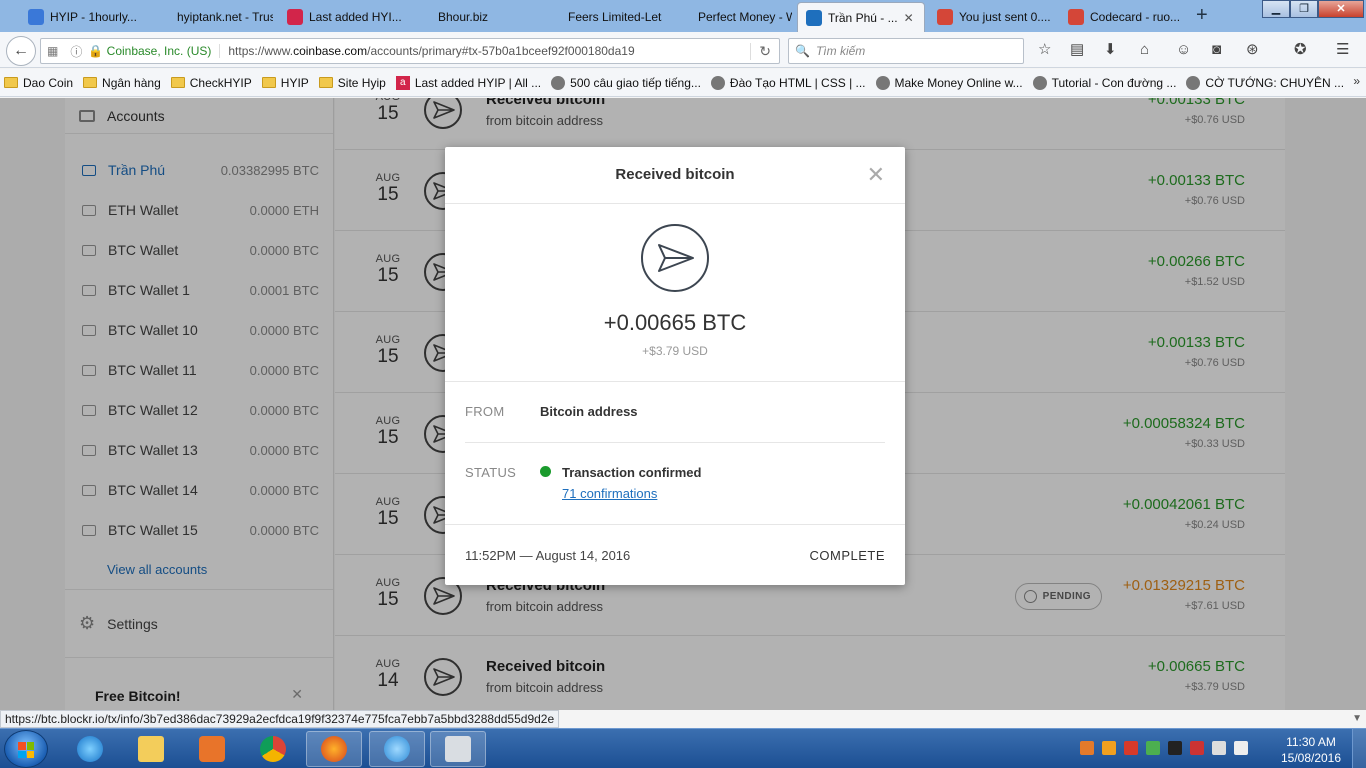 The image size is (1366, 768). Describe the element at coordinates (273, 749) in the screenshot. I see `taskbar-chrome-icon` at that location.